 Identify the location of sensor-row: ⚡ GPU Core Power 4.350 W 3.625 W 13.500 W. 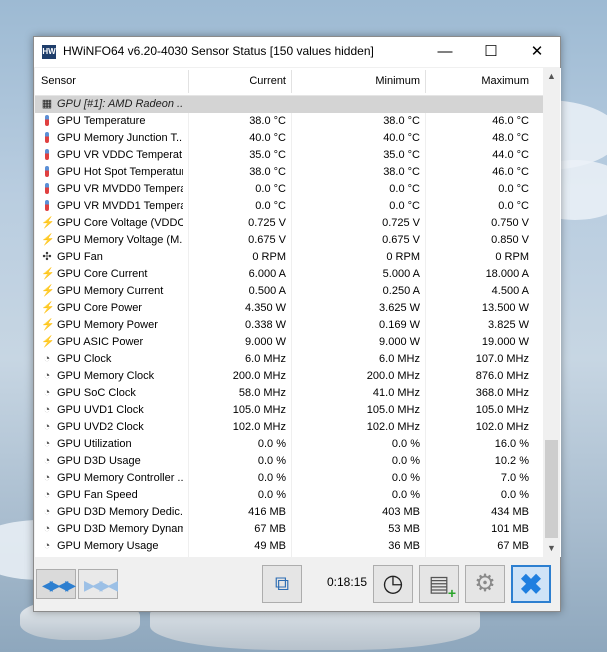
(289, 308).